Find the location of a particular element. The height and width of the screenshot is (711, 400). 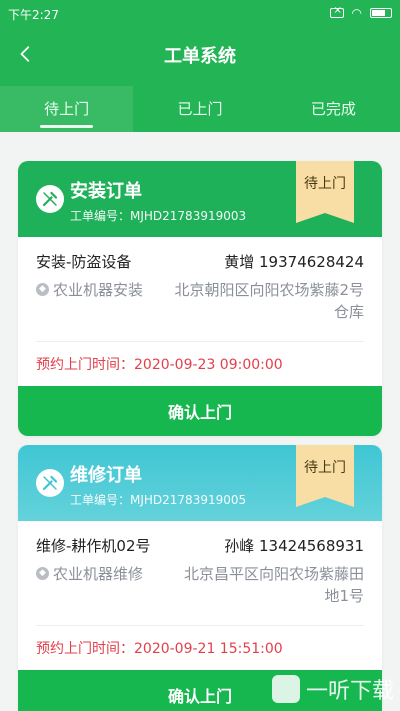

order-type-title: 安装订单 is located at coordinates (106, 191).